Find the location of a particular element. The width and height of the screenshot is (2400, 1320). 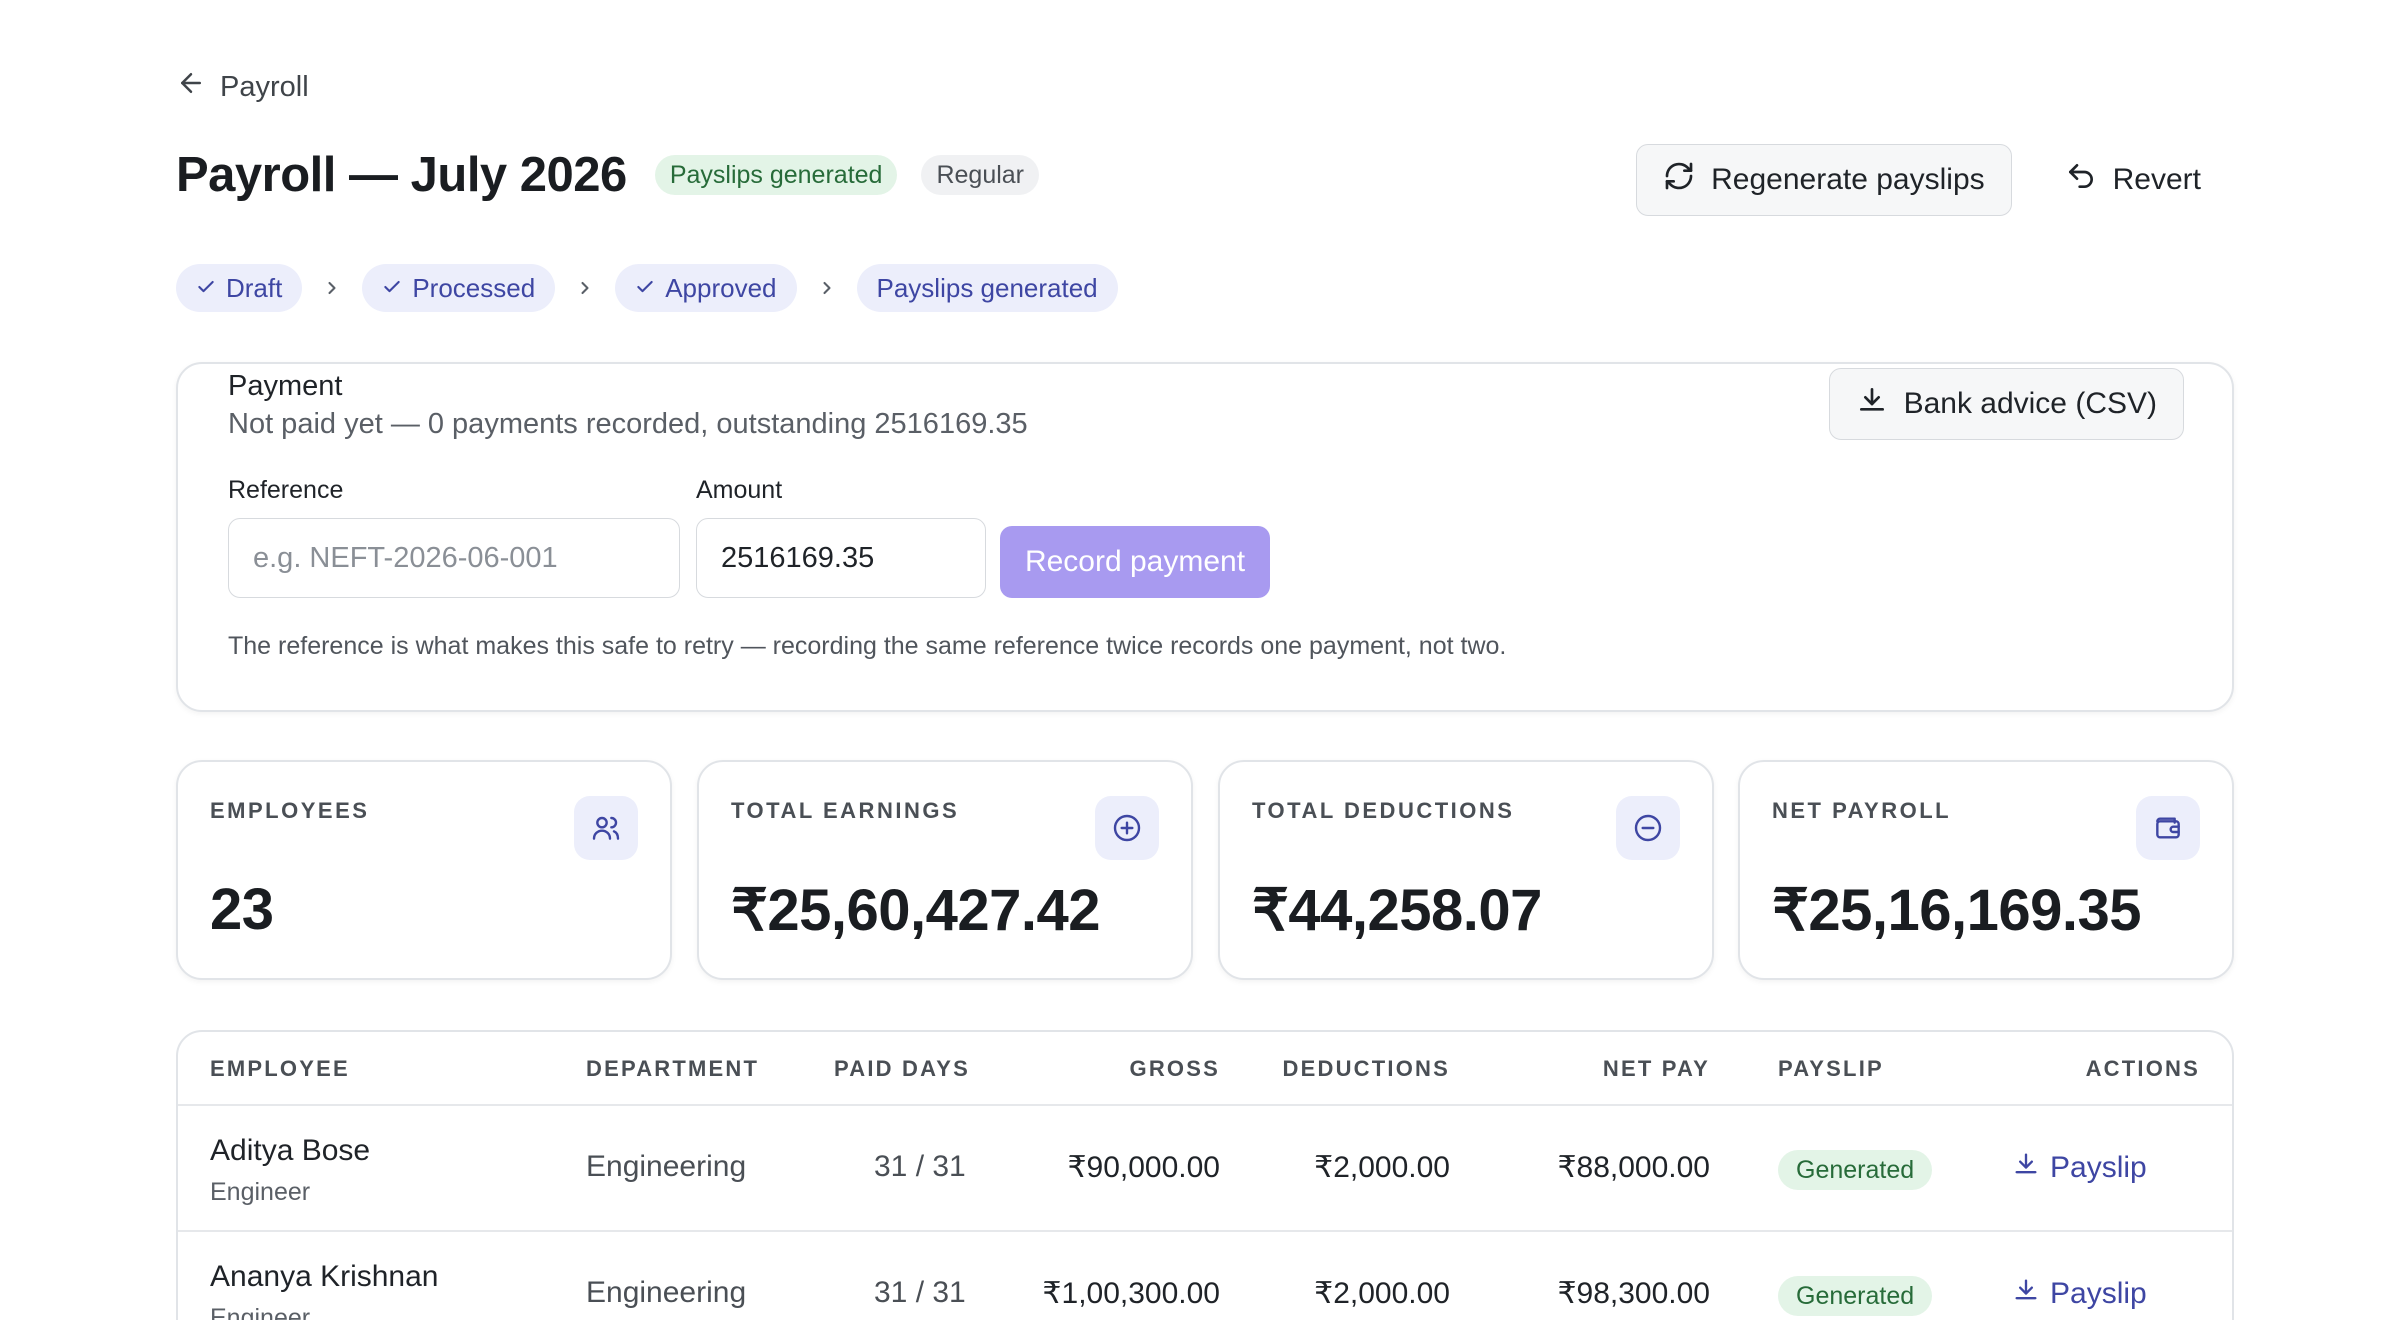

employee-name: Ananya Krishnan is located at coordinates (324, 1276).